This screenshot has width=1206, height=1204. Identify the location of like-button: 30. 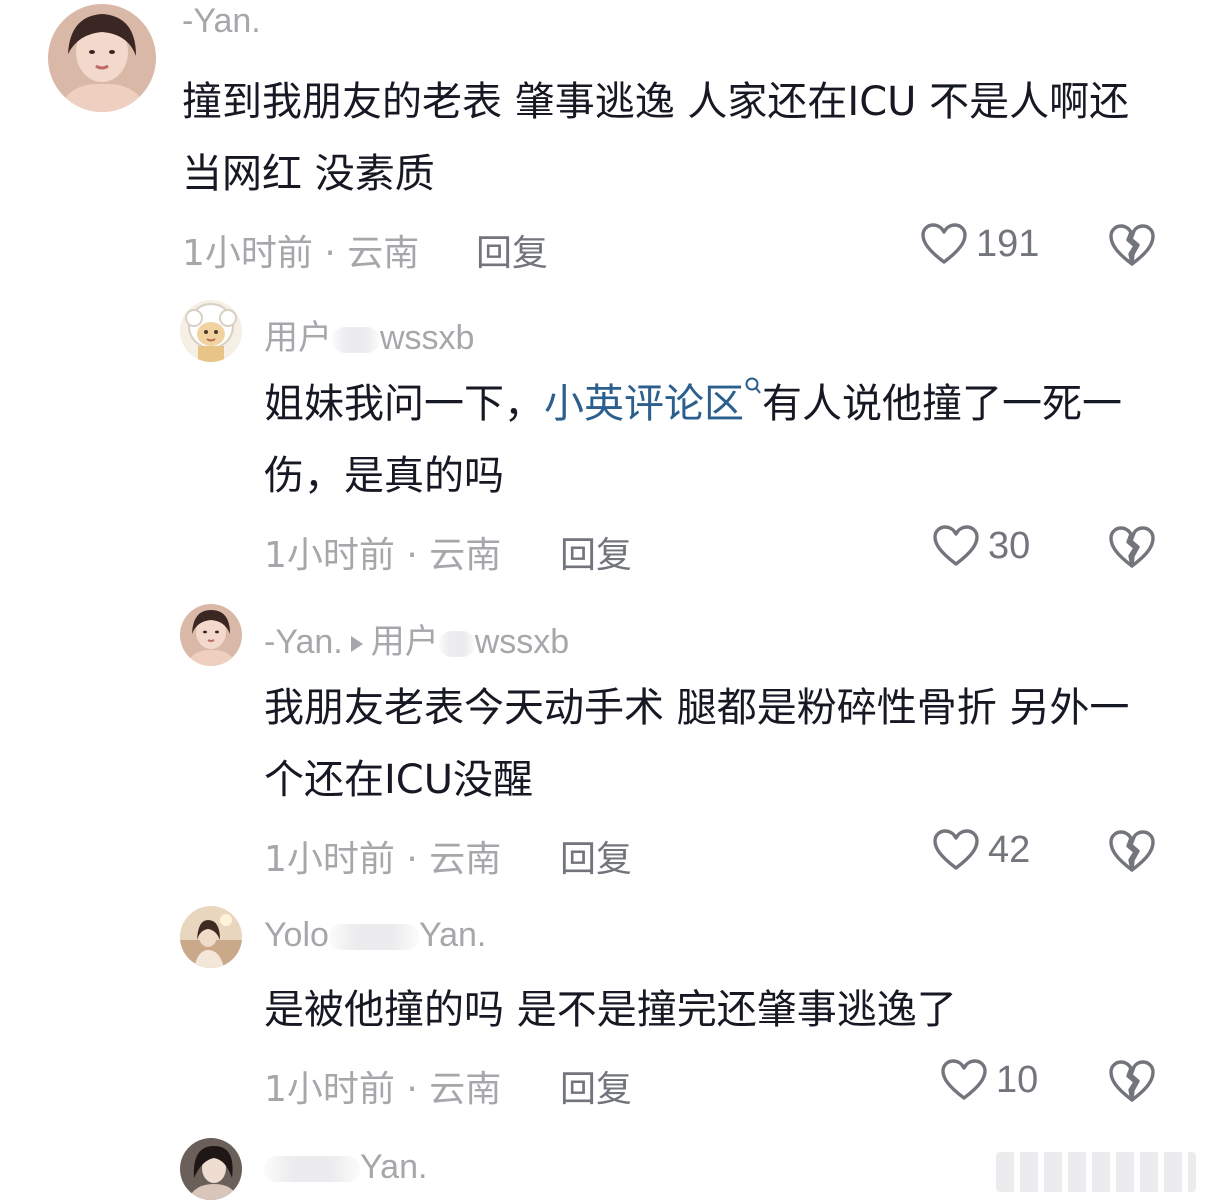
(981, 546).